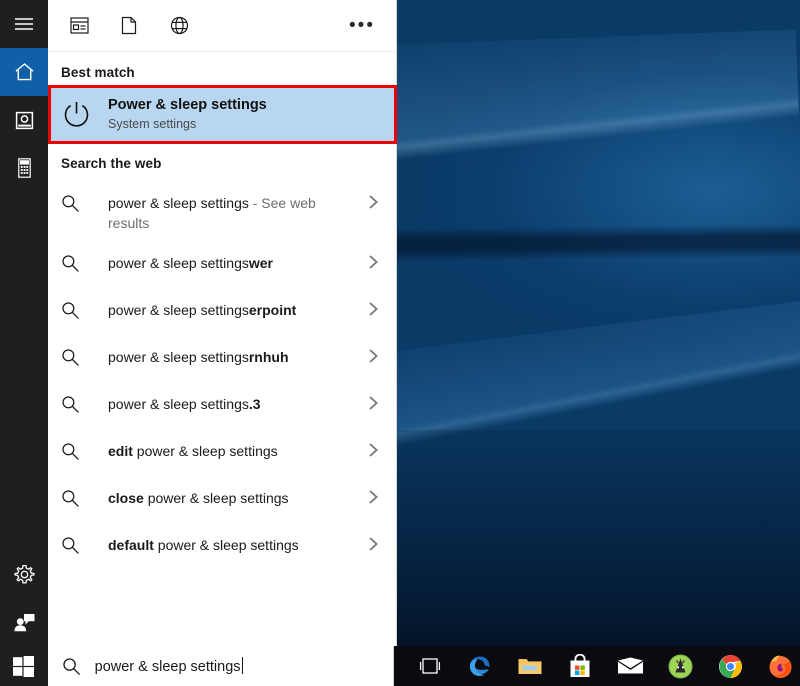 The width and height of the screenshot is (800, 686). I want to click on best-match-text: Power & sleep settings System settings, so click(187, 114).